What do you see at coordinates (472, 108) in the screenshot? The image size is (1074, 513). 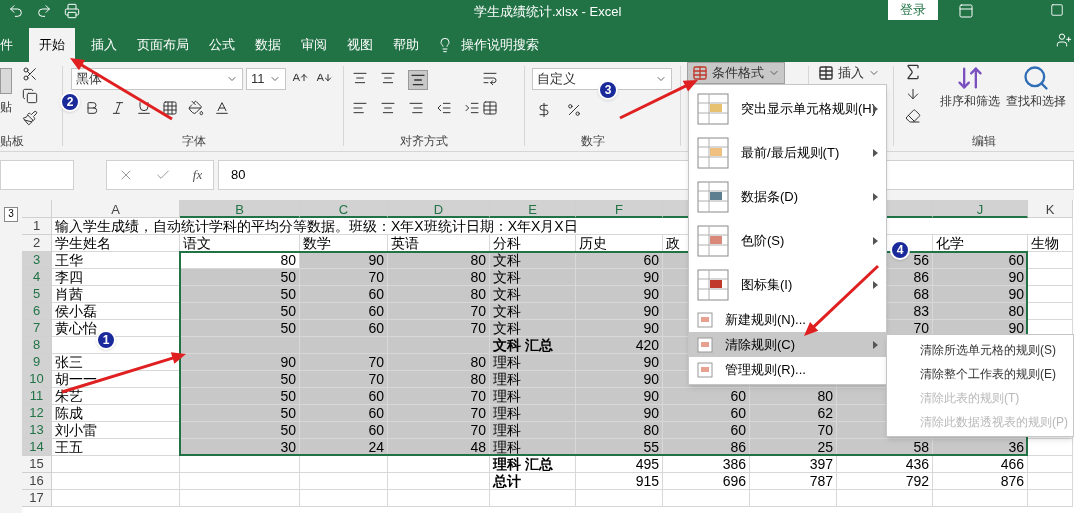 I see `increase-indent-icon` at bounding box center [472, 108].